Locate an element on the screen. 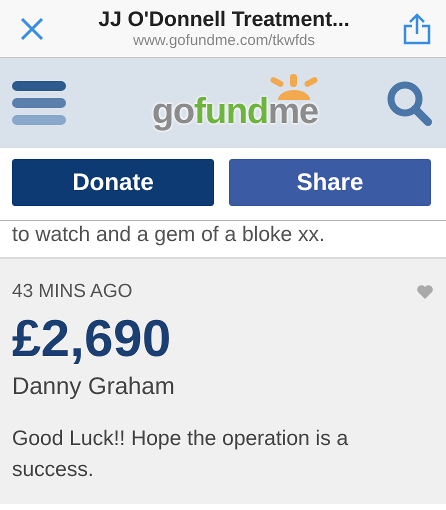  comment-text: to watch and a gem of a bloke xx. is located at coordinates (168, 234).